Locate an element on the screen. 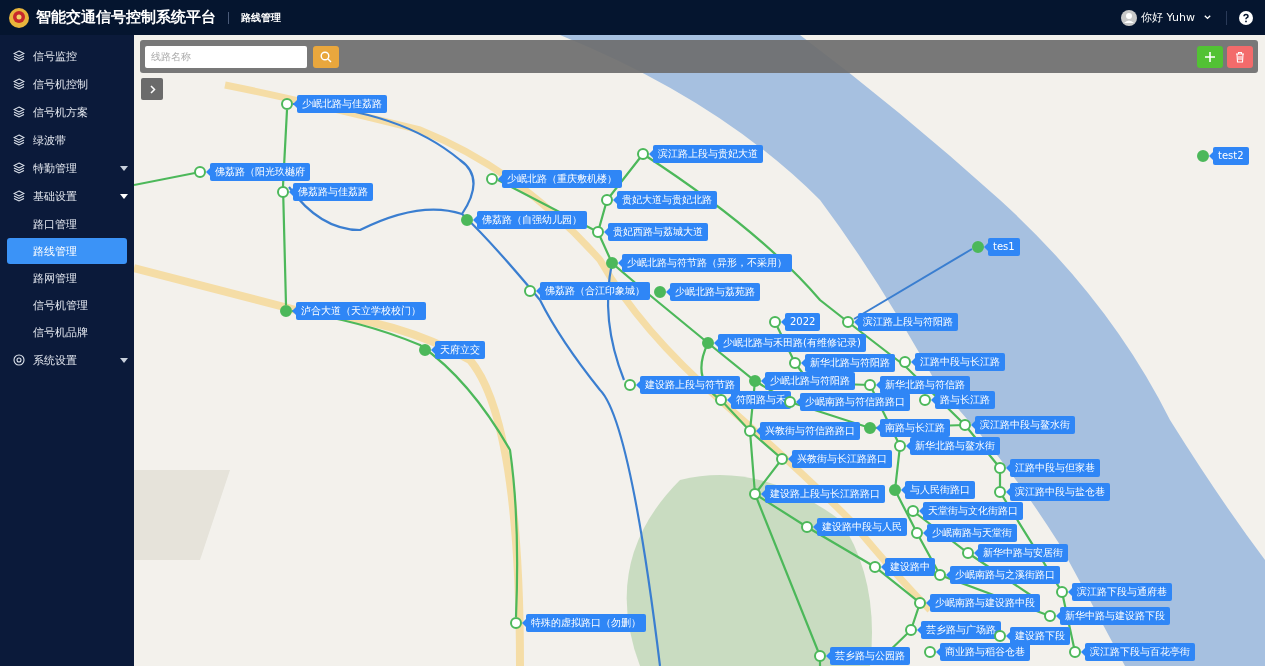 The image size is (1265, 666). chevron-down-icon is located at coordinates (1207, 17).